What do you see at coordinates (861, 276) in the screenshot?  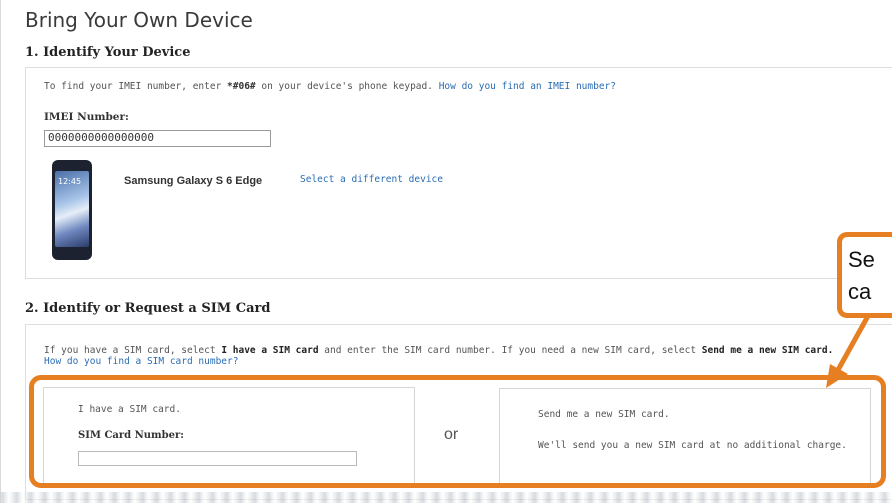 I see `callout-text: Se ca` at bounding box center [861, 276].